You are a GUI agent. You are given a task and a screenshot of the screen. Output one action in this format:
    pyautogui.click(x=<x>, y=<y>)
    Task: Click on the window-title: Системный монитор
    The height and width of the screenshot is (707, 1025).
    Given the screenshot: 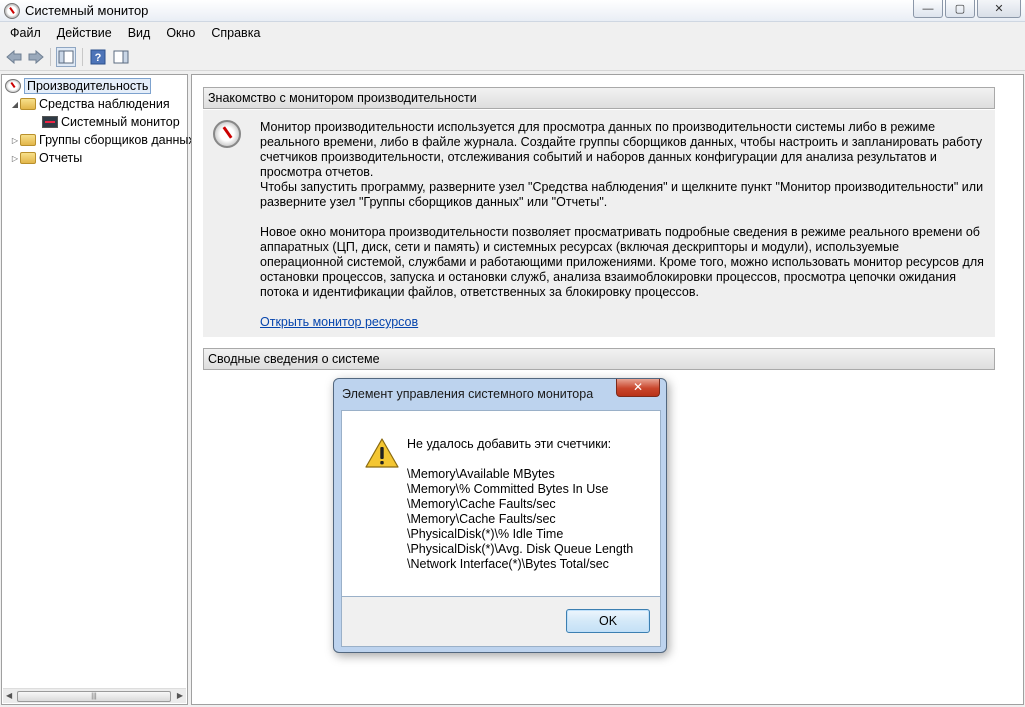 What is the action you would take?
    pyautogui.click(x=87, y=10)
    